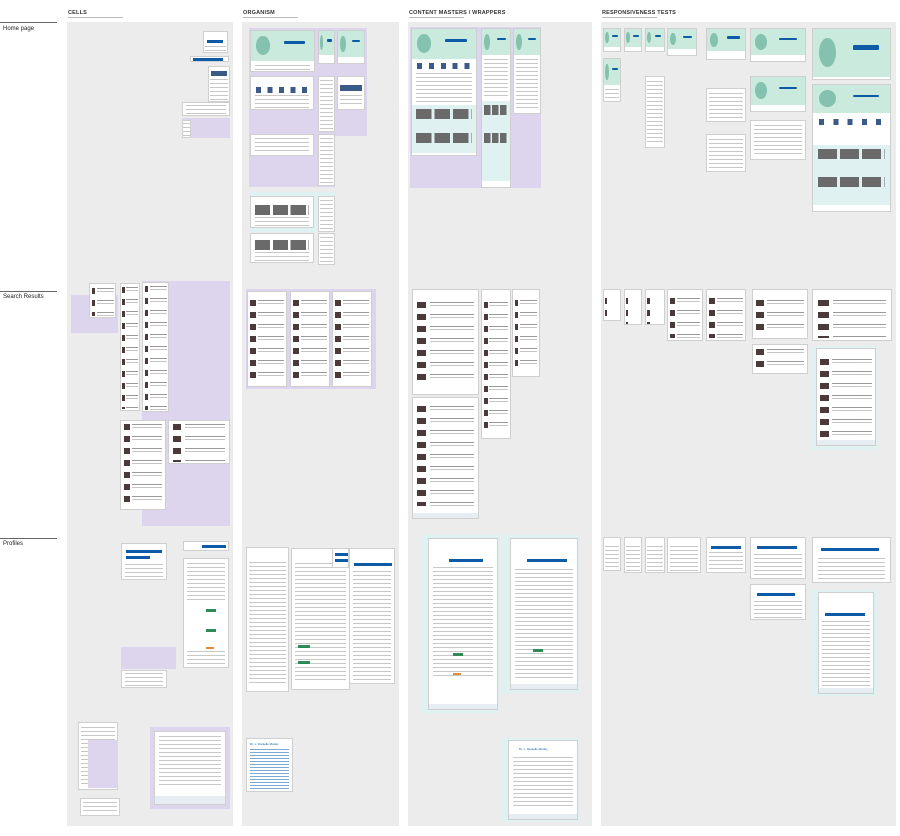 This screenshot has width=900, height=836. What do you see at coordinates (851, 148) in the screenshot?
I see `resp-frame-home-desktop` at bounding box center [851, 148].